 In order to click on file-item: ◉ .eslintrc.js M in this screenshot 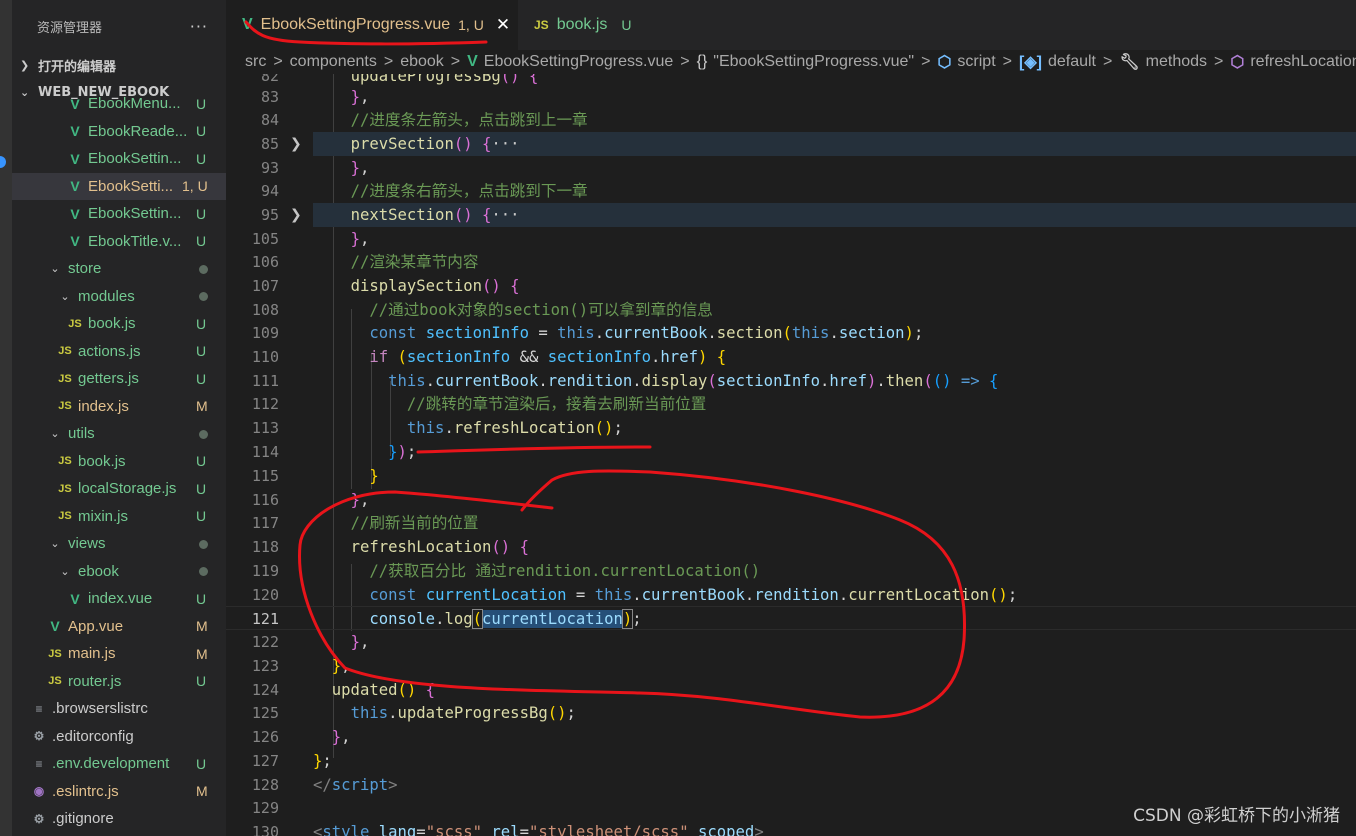, I will do `click(119, 791)`.